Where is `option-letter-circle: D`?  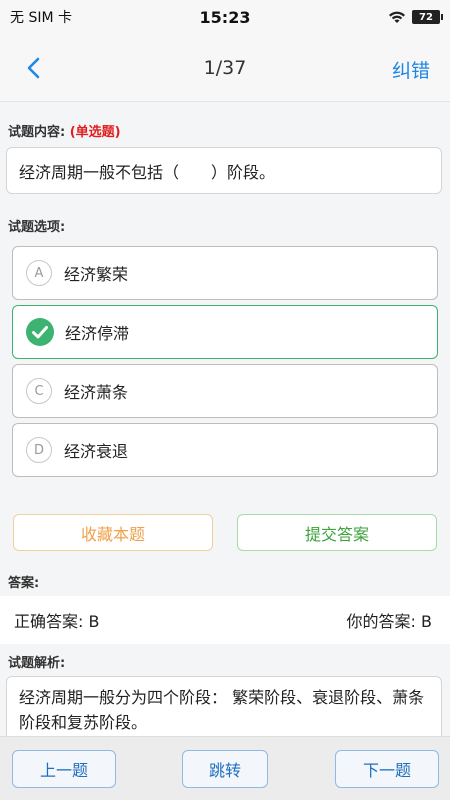
option-letter-circle: D is located at coordinates (39, 450).